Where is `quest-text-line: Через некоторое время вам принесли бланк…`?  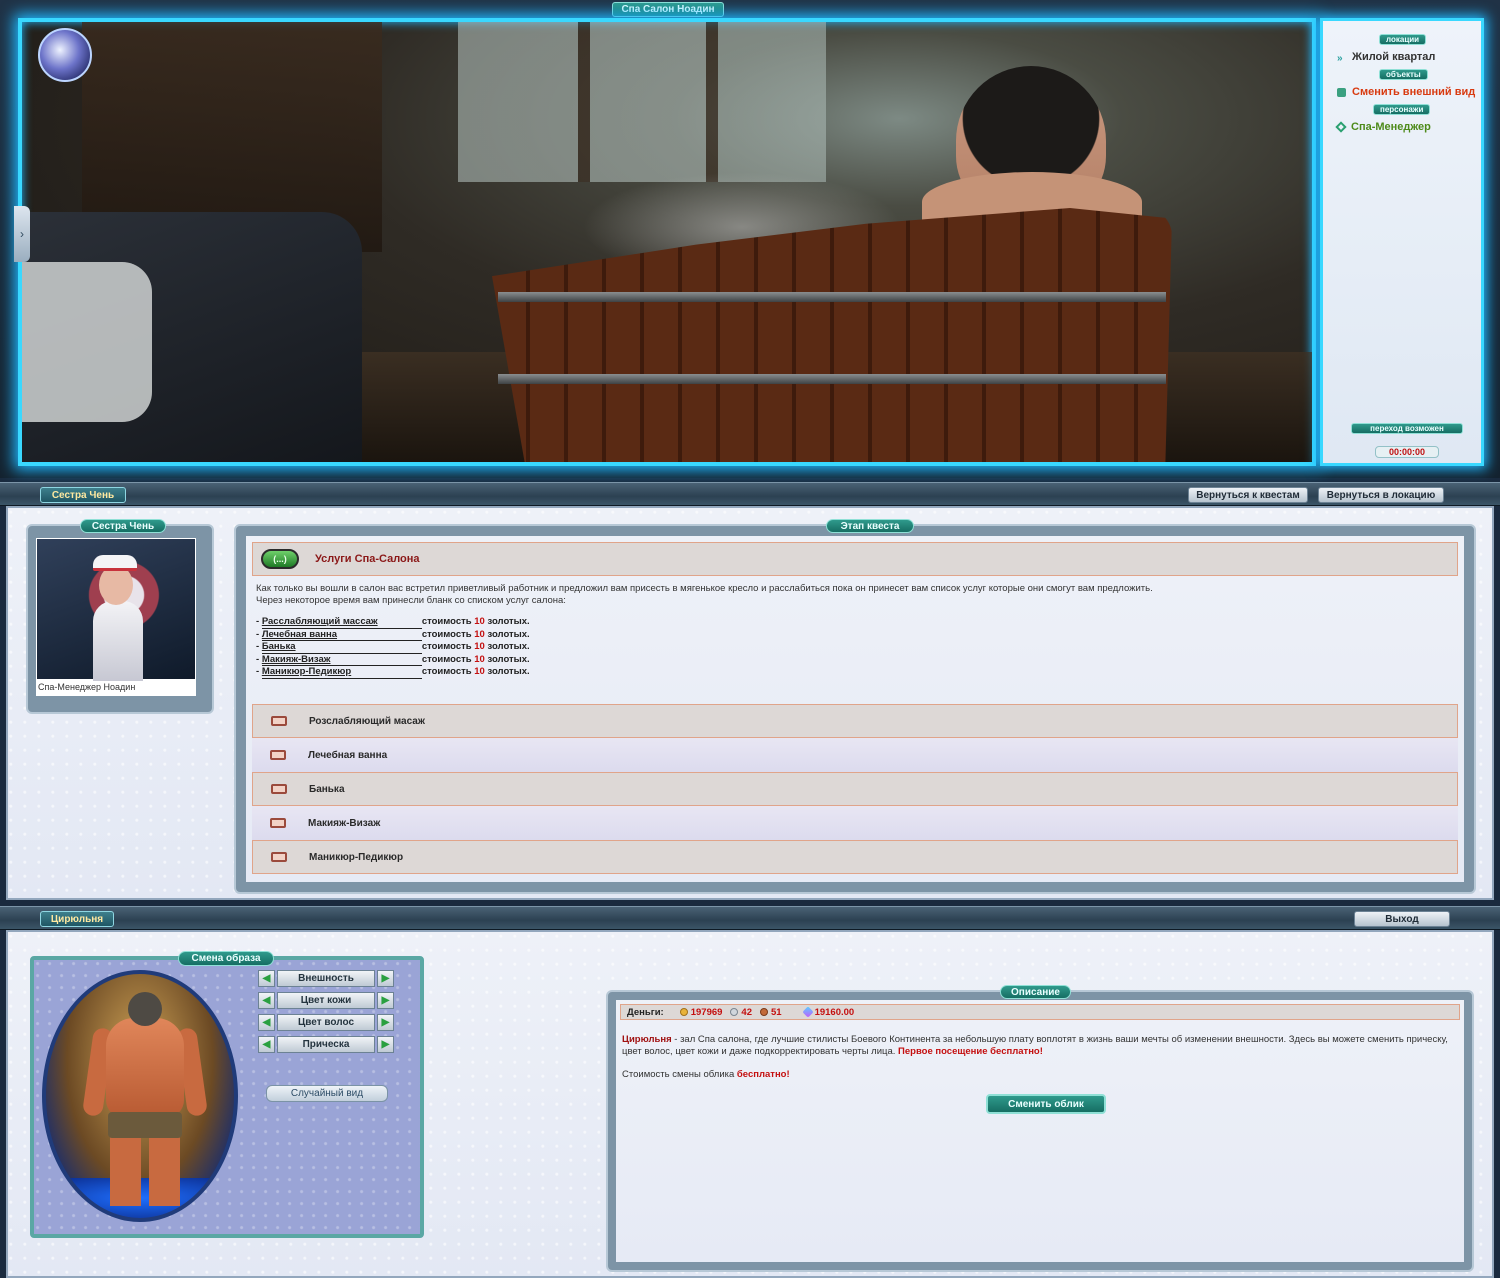
quest-text-line: Через некоторое время вам принесли бланк… is located at coordinates (411, 600).